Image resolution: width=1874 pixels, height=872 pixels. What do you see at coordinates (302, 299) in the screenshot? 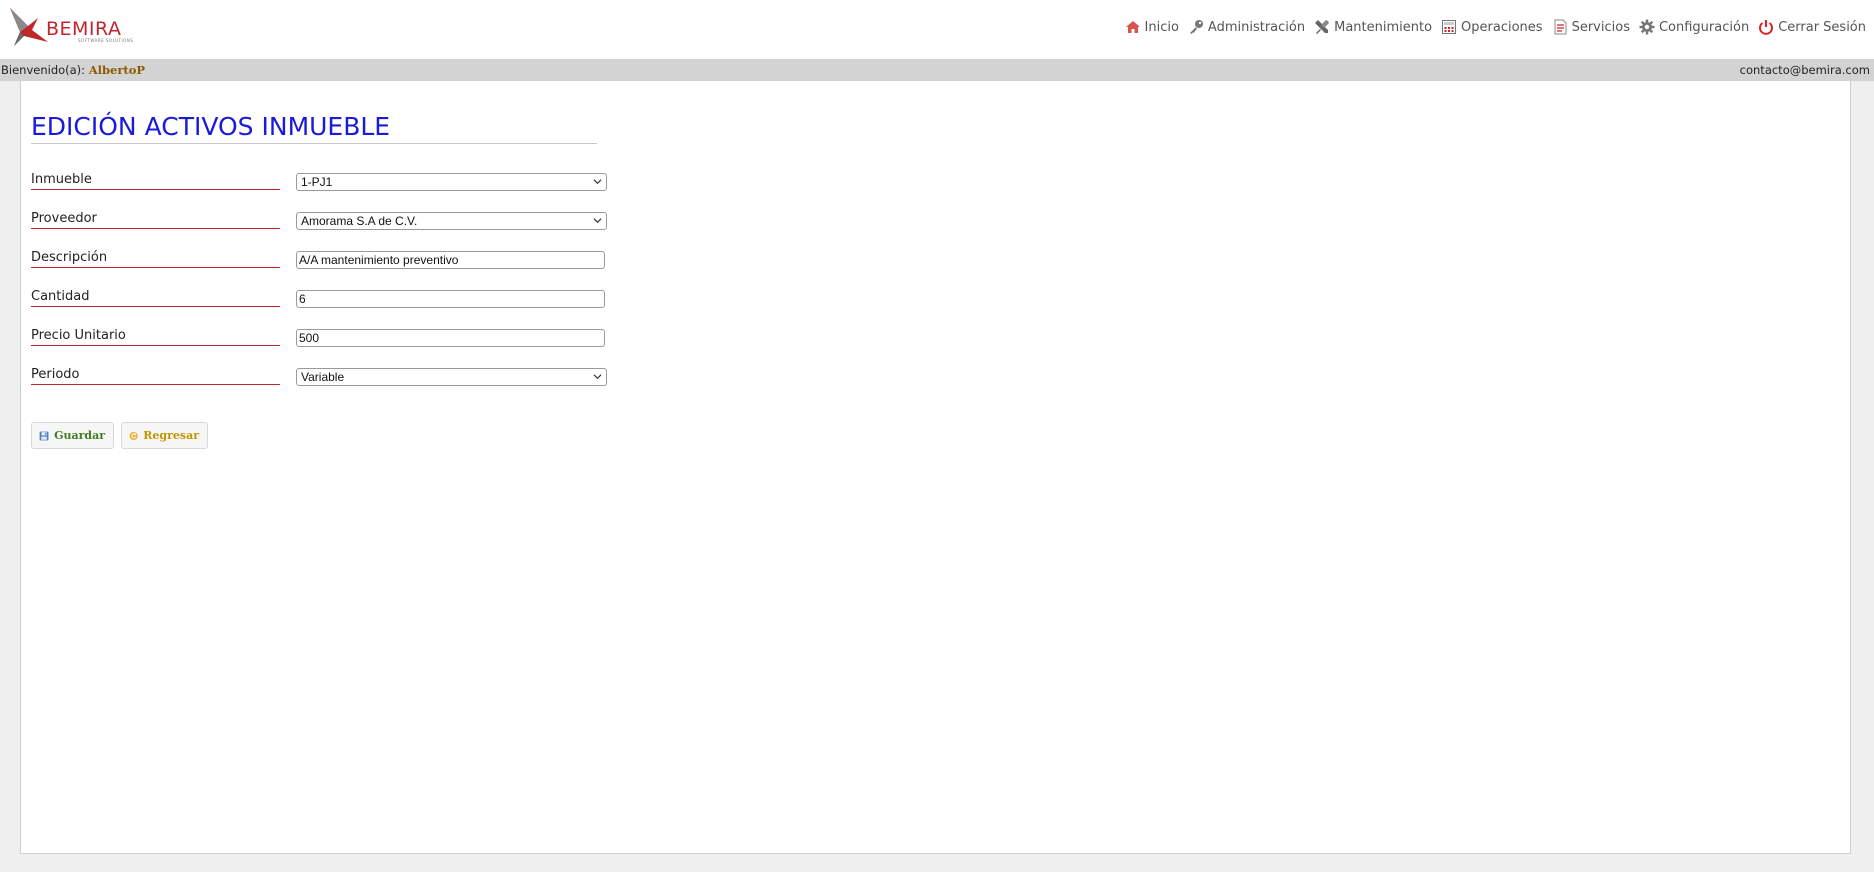
I see `cantidad-value: 6` at bounding box center [302, 299].